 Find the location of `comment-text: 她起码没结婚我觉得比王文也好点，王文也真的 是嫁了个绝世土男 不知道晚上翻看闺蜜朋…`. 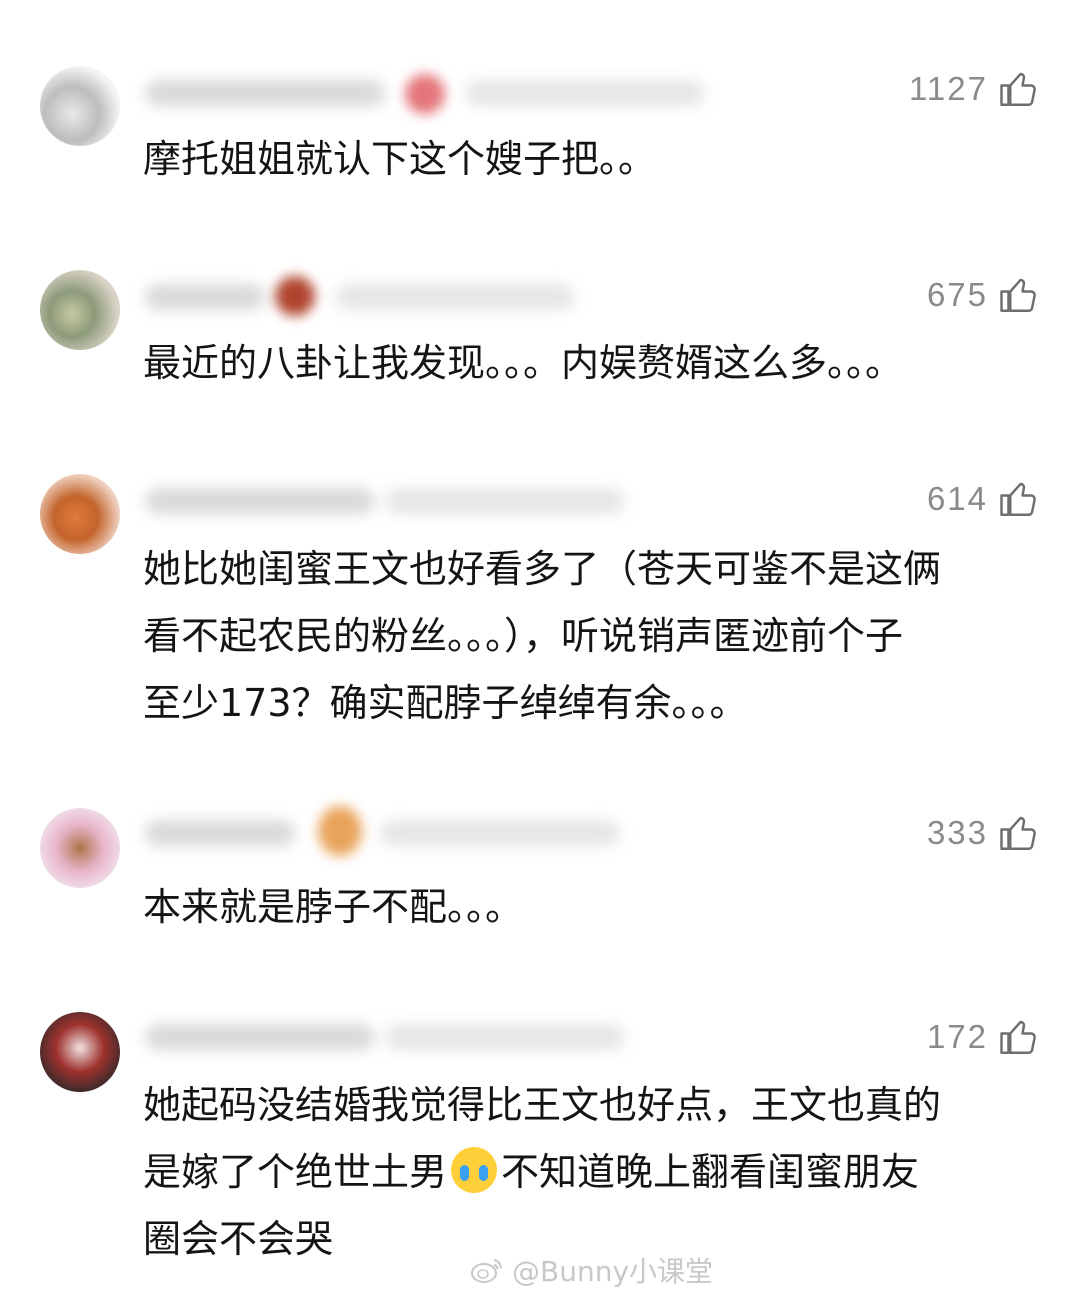

comment-text: 她起码没结婚我觉得比王文也好点，王文也真的 是嫁了个绝世土男 不知道晚上翻看闺蜜朋… is located at coordinates (542, 1172).